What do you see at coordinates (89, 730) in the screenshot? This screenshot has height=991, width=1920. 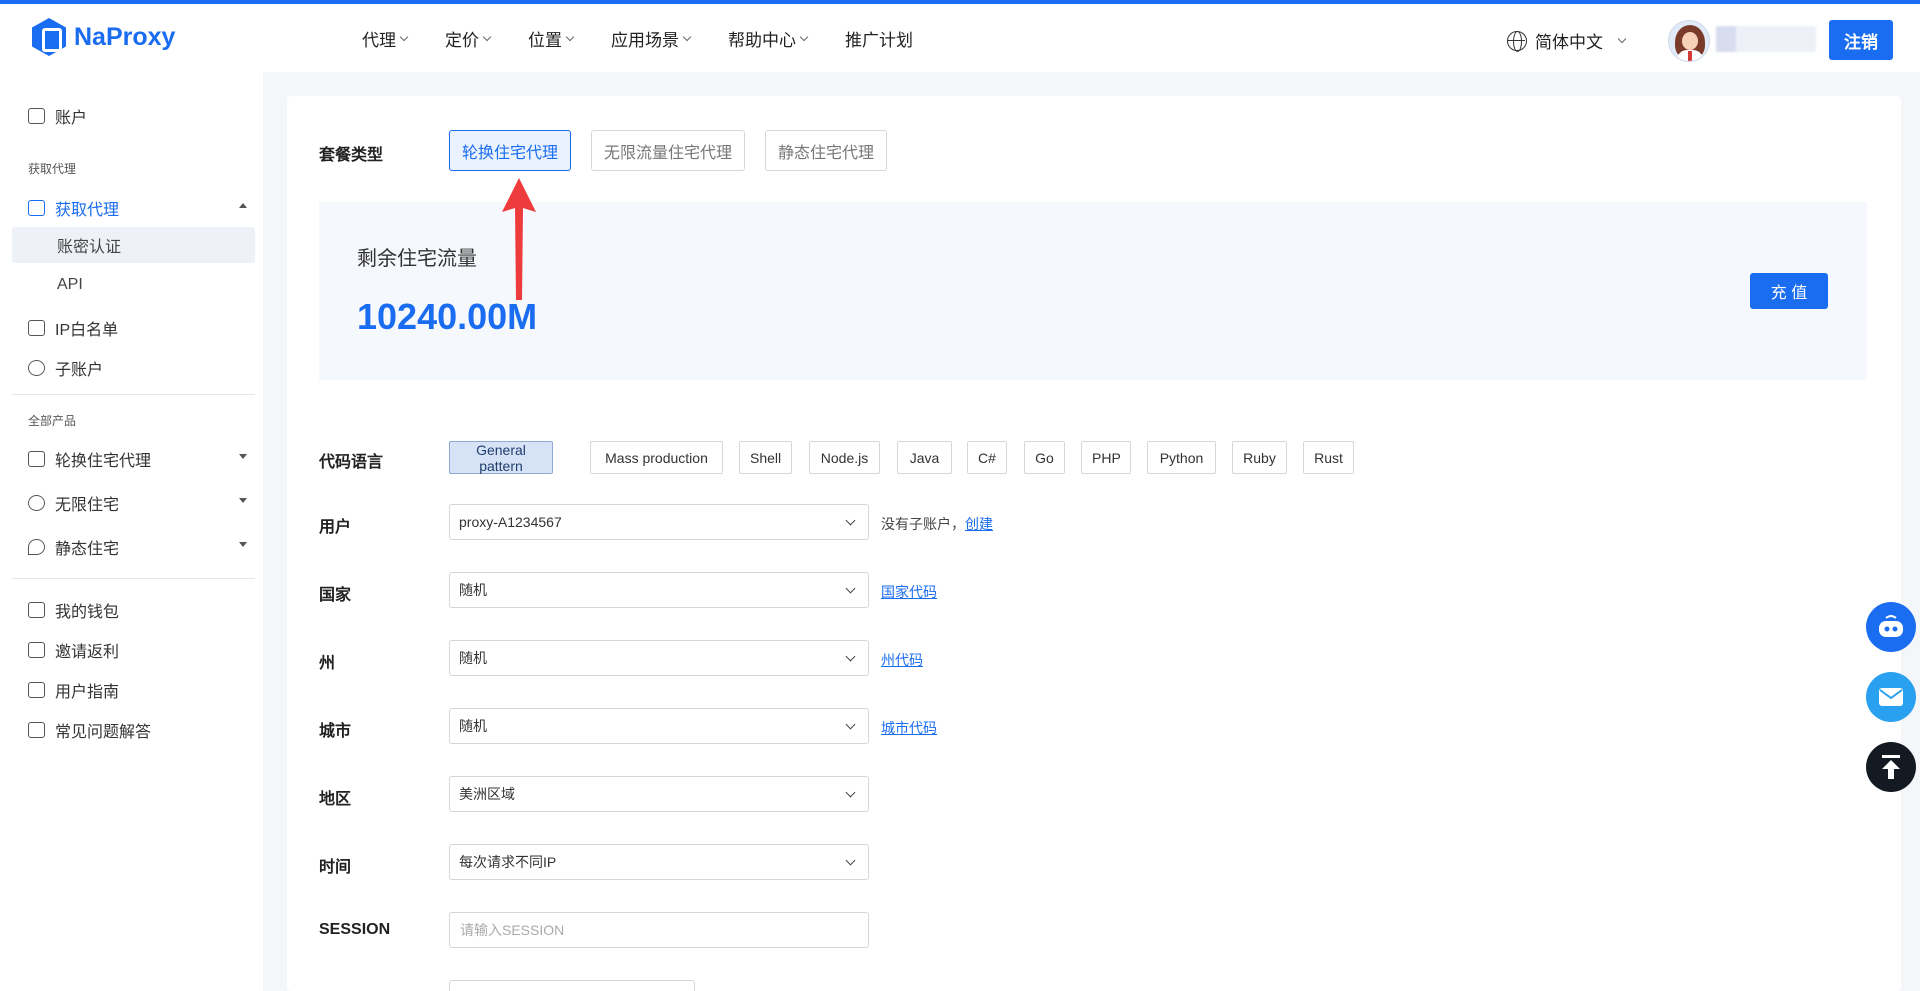 I see `sidebar-item-faq: 常见问题解答` at bounding box center [89, 730].